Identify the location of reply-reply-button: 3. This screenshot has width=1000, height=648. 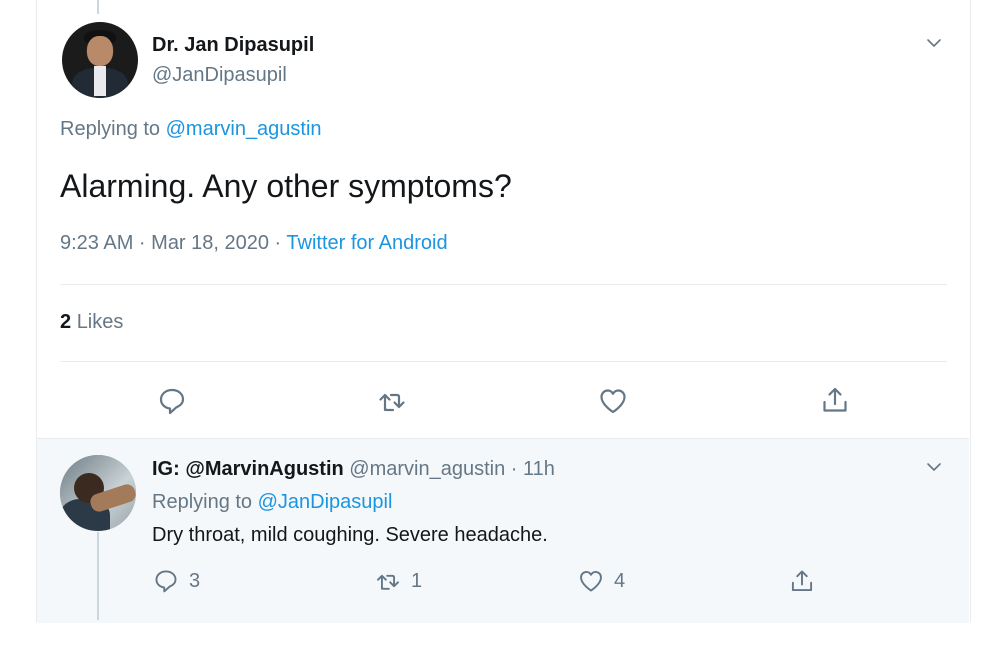
(176, 581).